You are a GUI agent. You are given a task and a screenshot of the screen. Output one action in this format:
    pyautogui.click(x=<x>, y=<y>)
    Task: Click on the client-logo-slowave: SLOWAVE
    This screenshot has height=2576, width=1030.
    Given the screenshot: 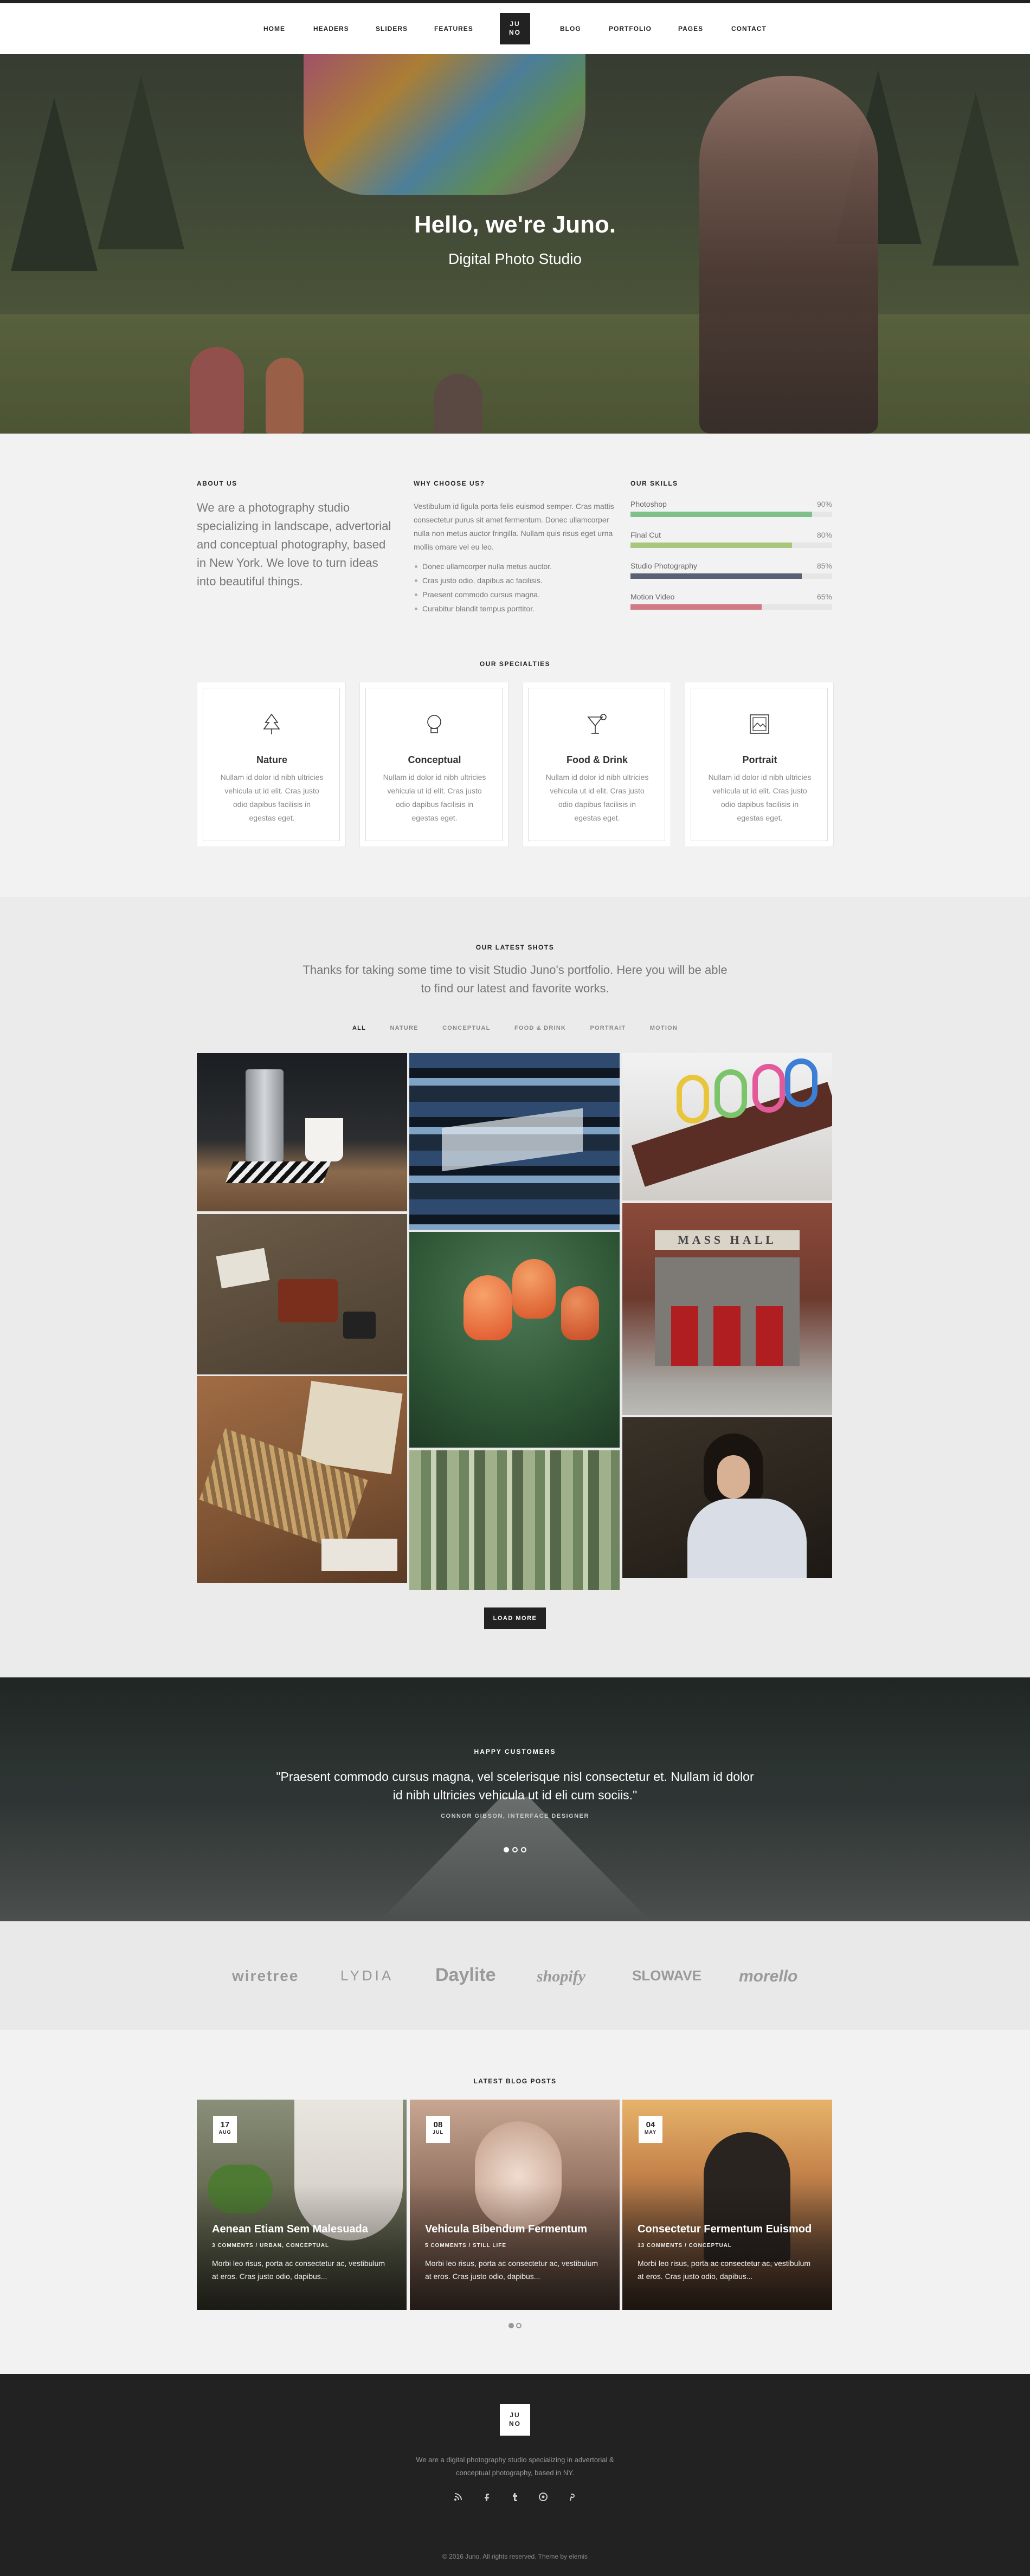 What is the action you would take?
    pyautogui.click(x=666, y=1975)
    